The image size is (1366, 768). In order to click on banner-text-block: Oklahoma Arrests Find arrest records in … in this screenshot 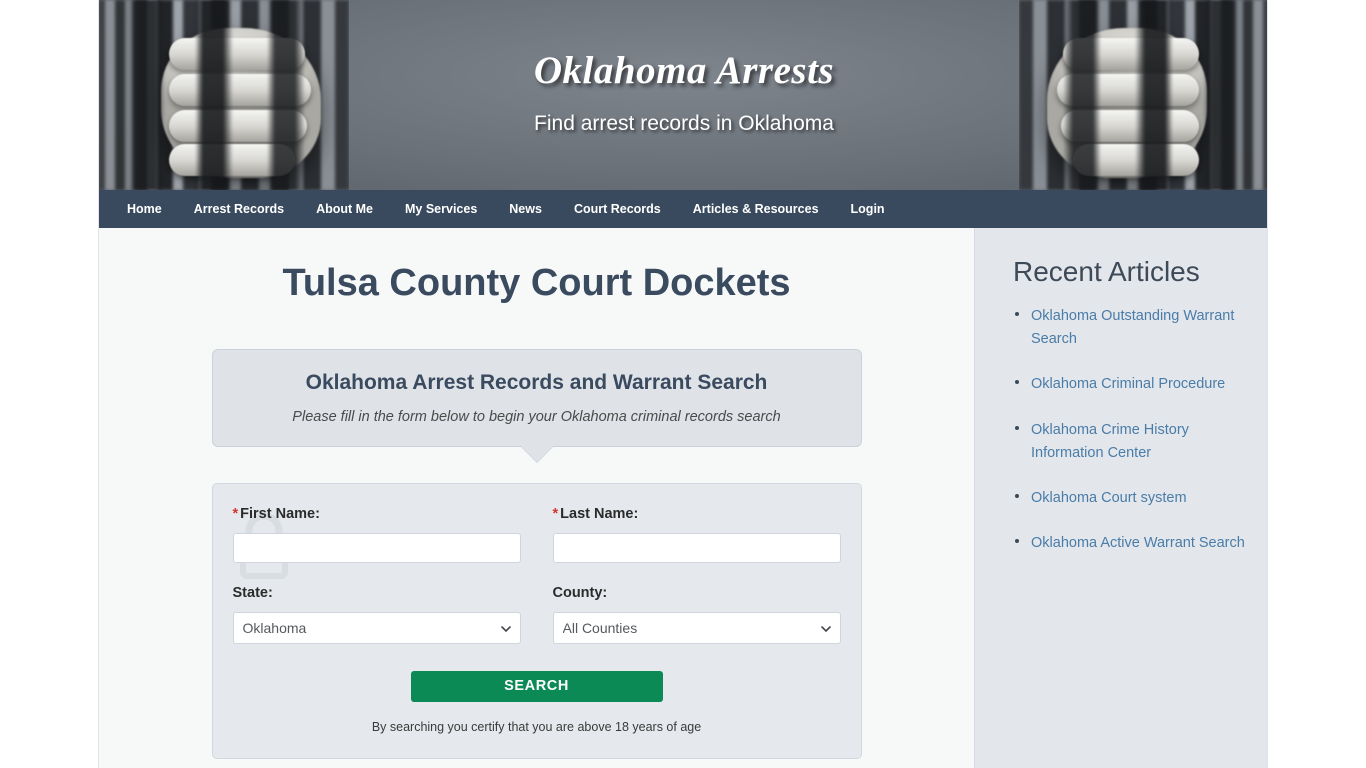, I will do `click(683, 92)`.